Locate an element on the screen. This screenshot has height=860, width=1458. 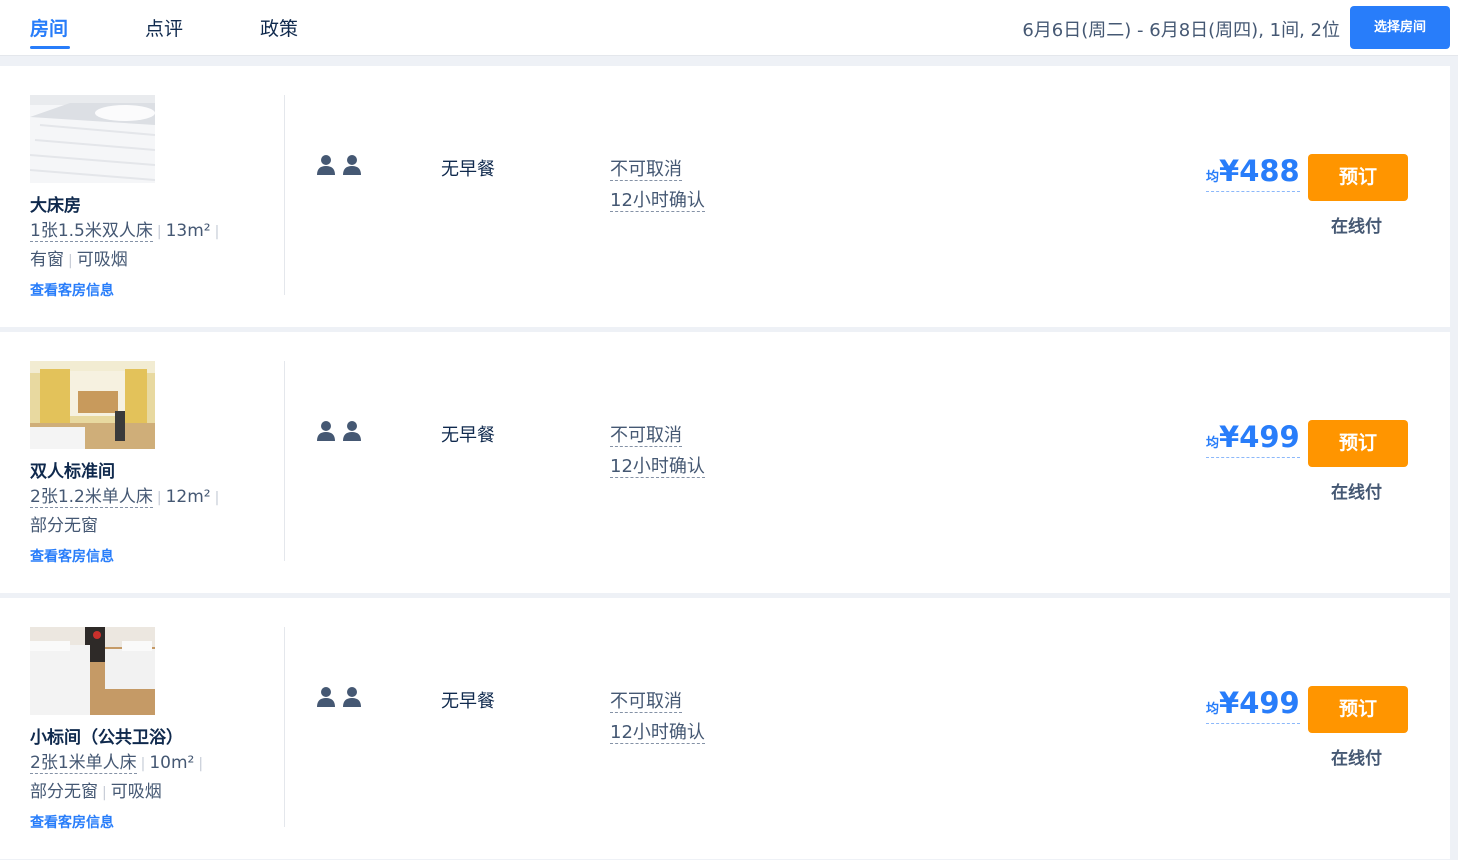
room-price: 均¥488 is located at coordinates (1253, 173).